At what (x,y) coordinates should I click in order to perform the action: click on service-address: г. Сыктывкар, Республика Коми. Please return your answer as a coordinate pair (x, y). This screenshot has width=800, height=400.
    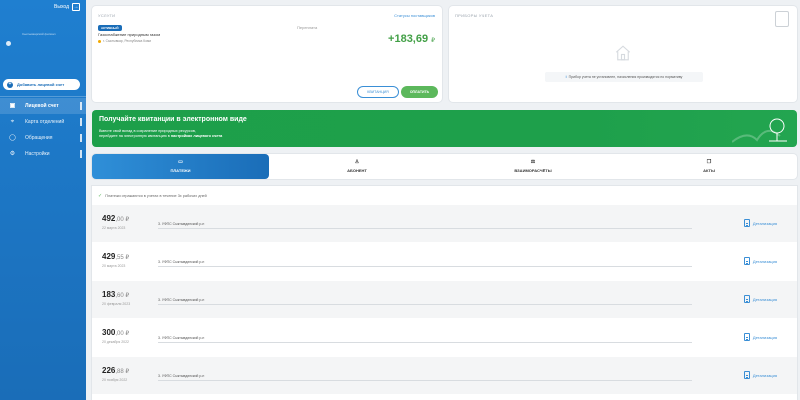
    Looking at the image, I should click on (124, 41).